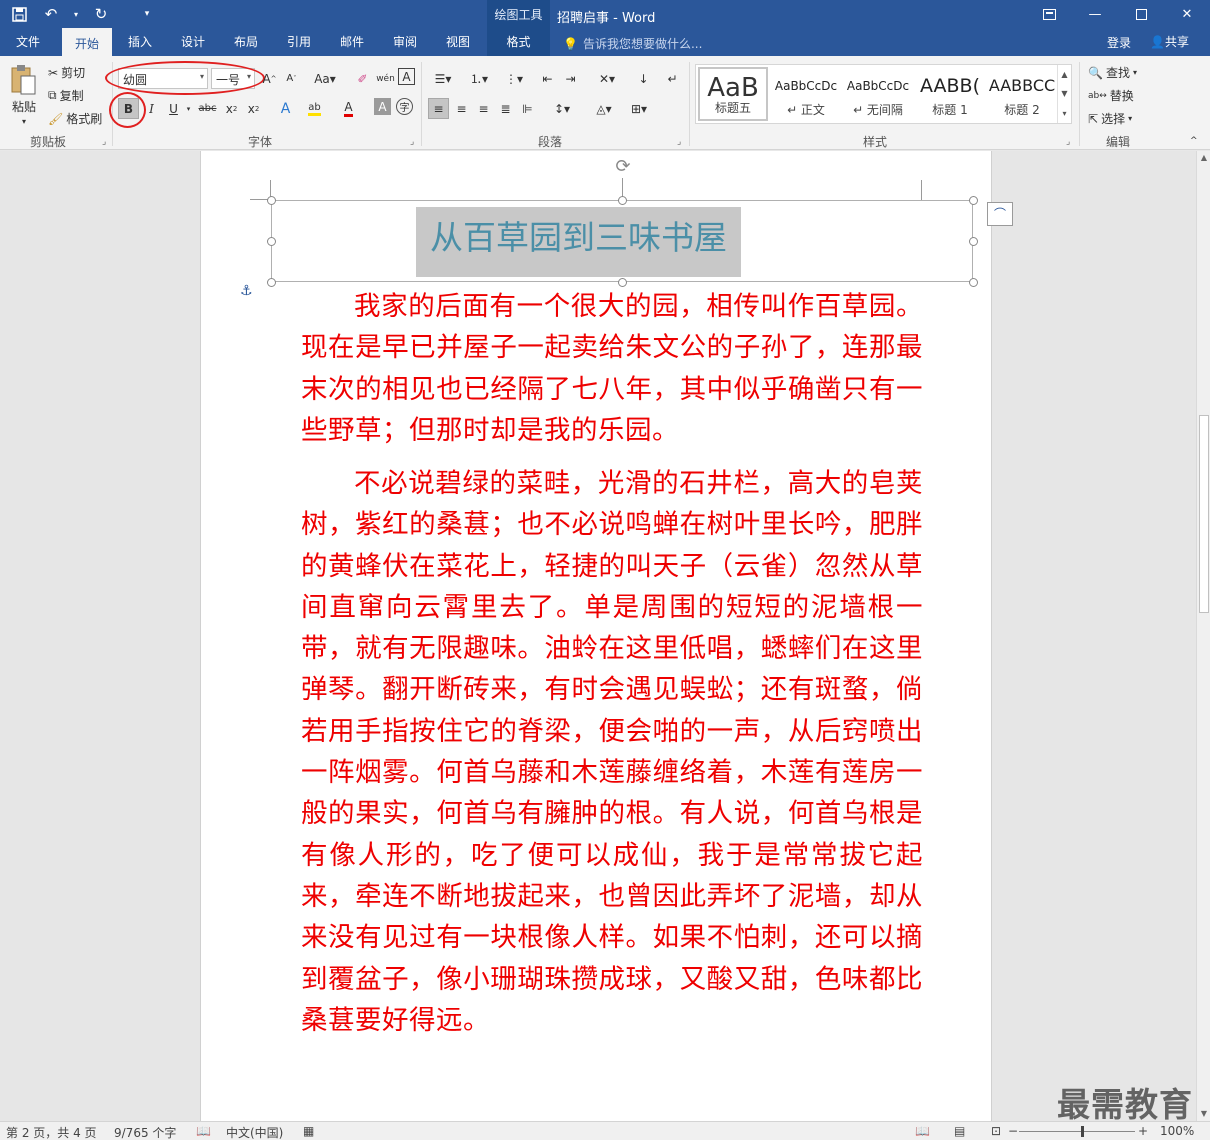 This screenshot has width=1210, height=1140. Describe the element at coordinates (147, 14) in the screenshot. I see `customize-qat-icon: ▾` at that location.